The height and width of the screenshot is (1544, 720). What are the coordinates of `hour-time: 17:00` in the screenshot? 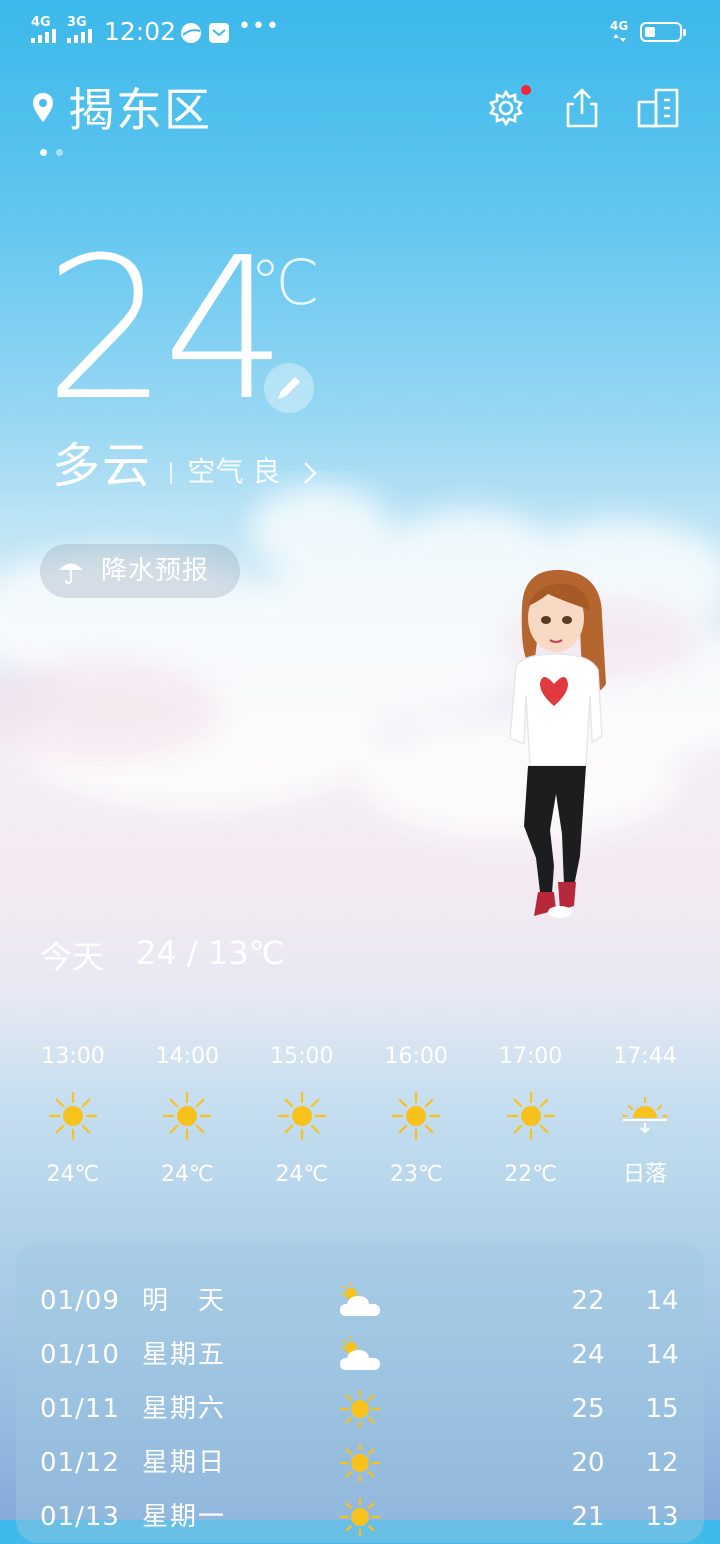 It's located at (530, 1056).